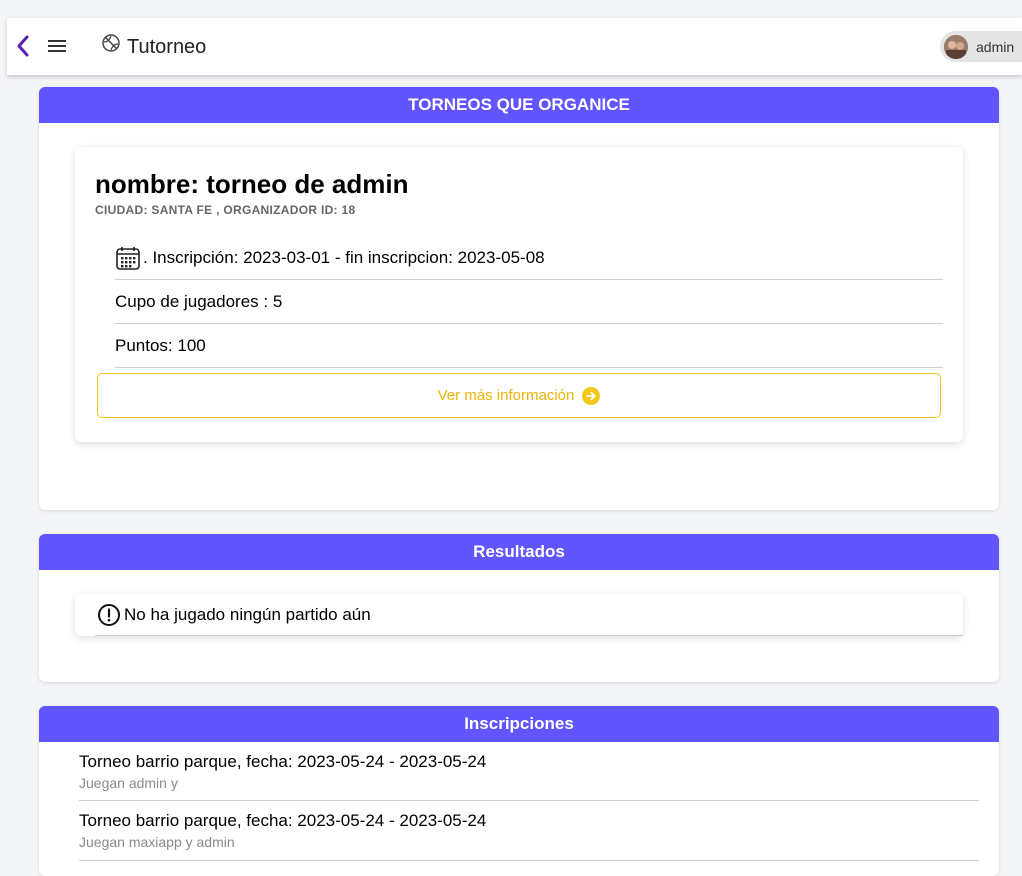  I want to click on avatar, so click(956, 46).